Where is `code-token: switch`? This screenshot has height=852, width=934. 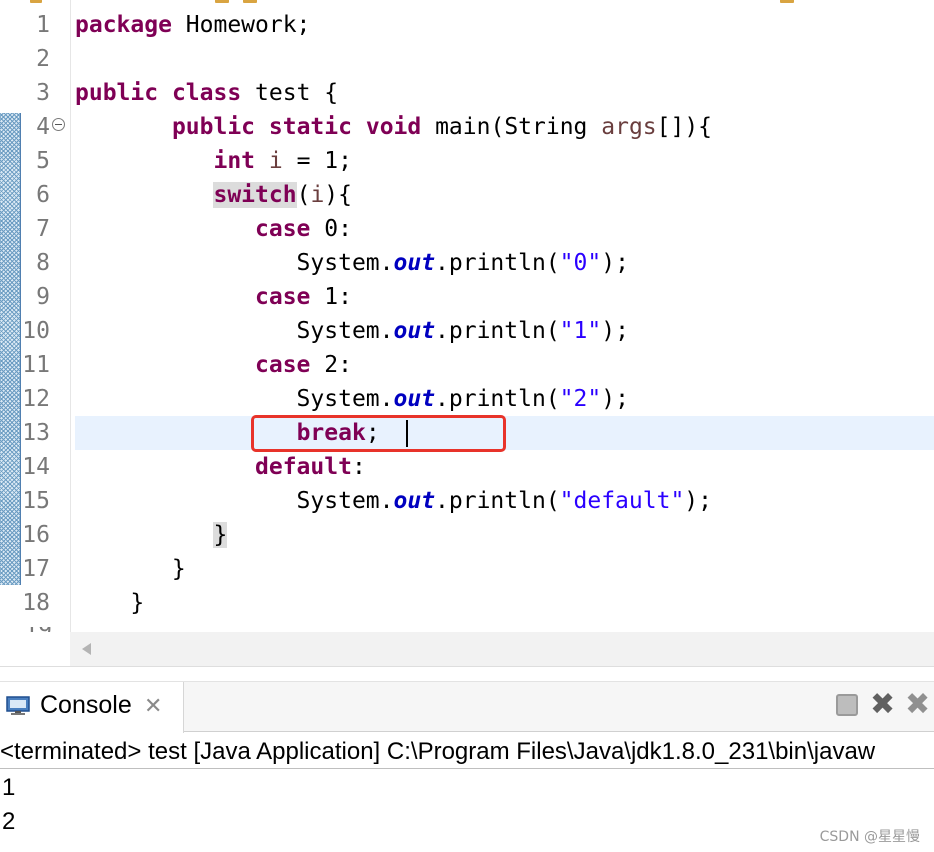 code-token: switch is located at coordinates (255, 195).